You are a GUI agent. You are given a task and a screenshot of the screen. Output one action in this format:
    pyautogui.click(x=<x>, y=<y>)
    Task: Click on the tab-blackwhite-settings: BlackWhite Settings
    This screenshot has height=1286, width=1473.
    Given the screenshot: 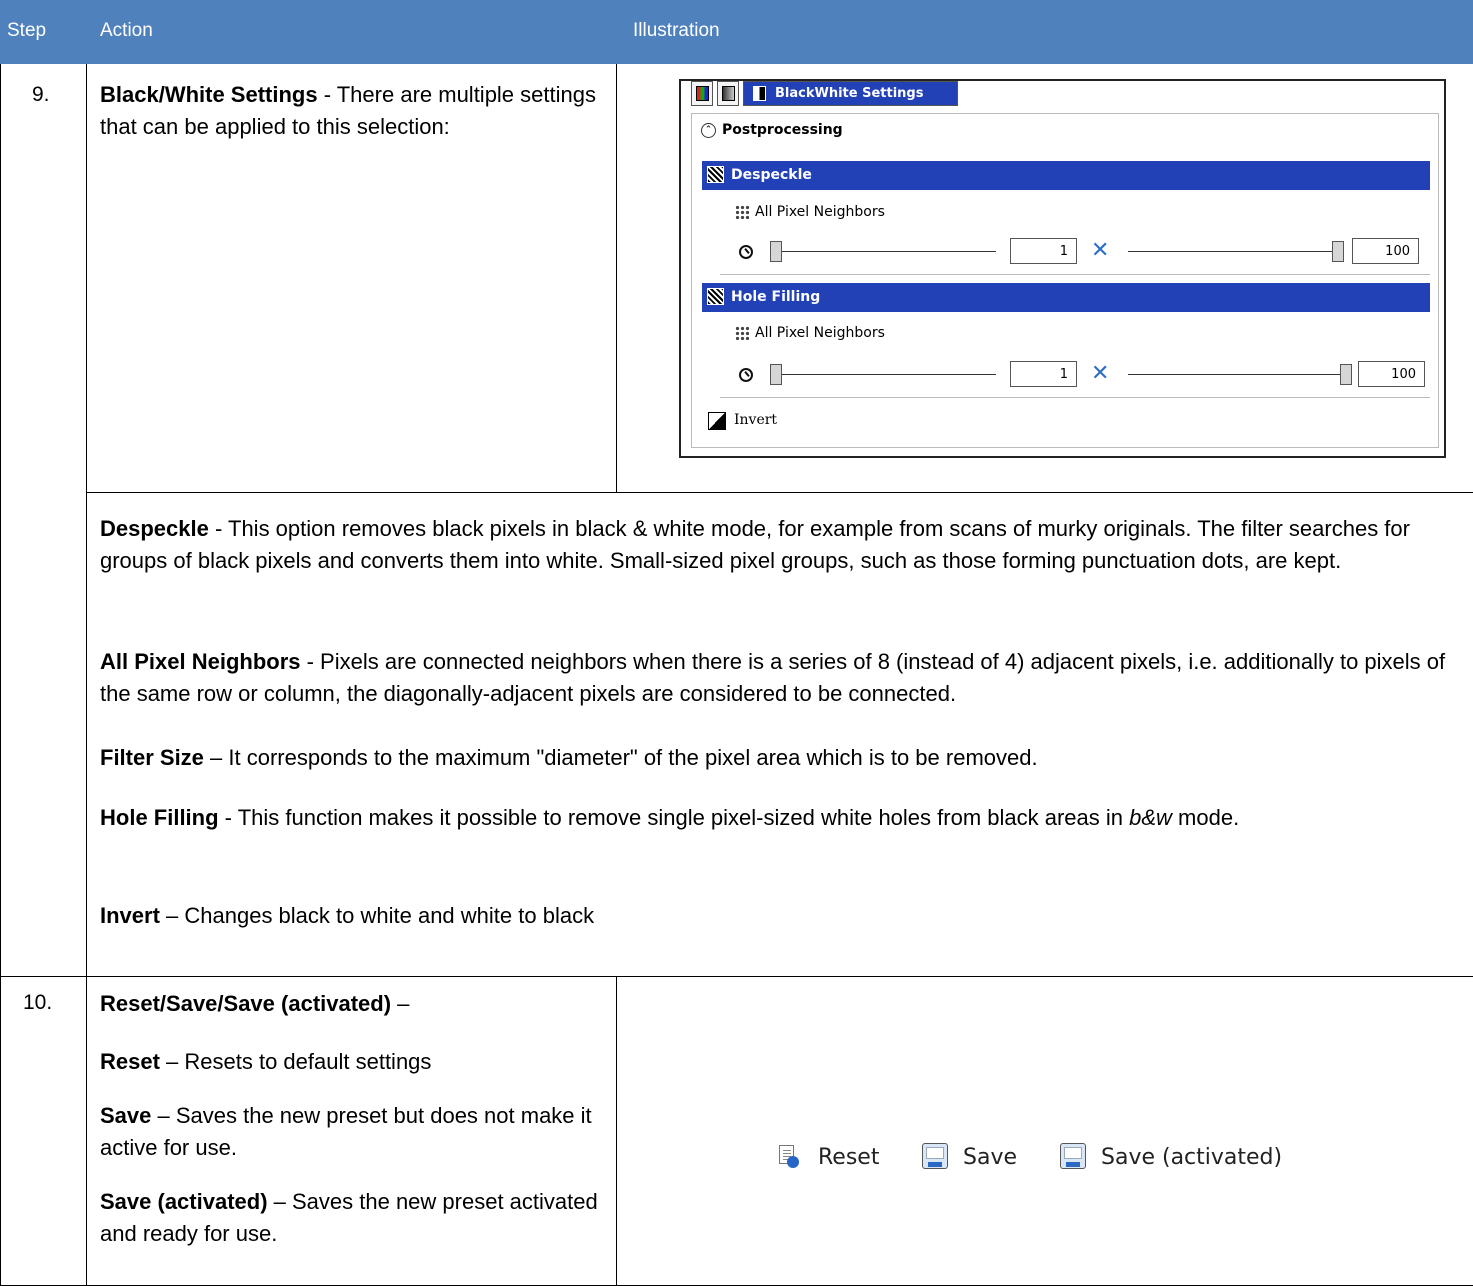 What is the action you would take?
    pyautogui.click(x=850, y=93)
    